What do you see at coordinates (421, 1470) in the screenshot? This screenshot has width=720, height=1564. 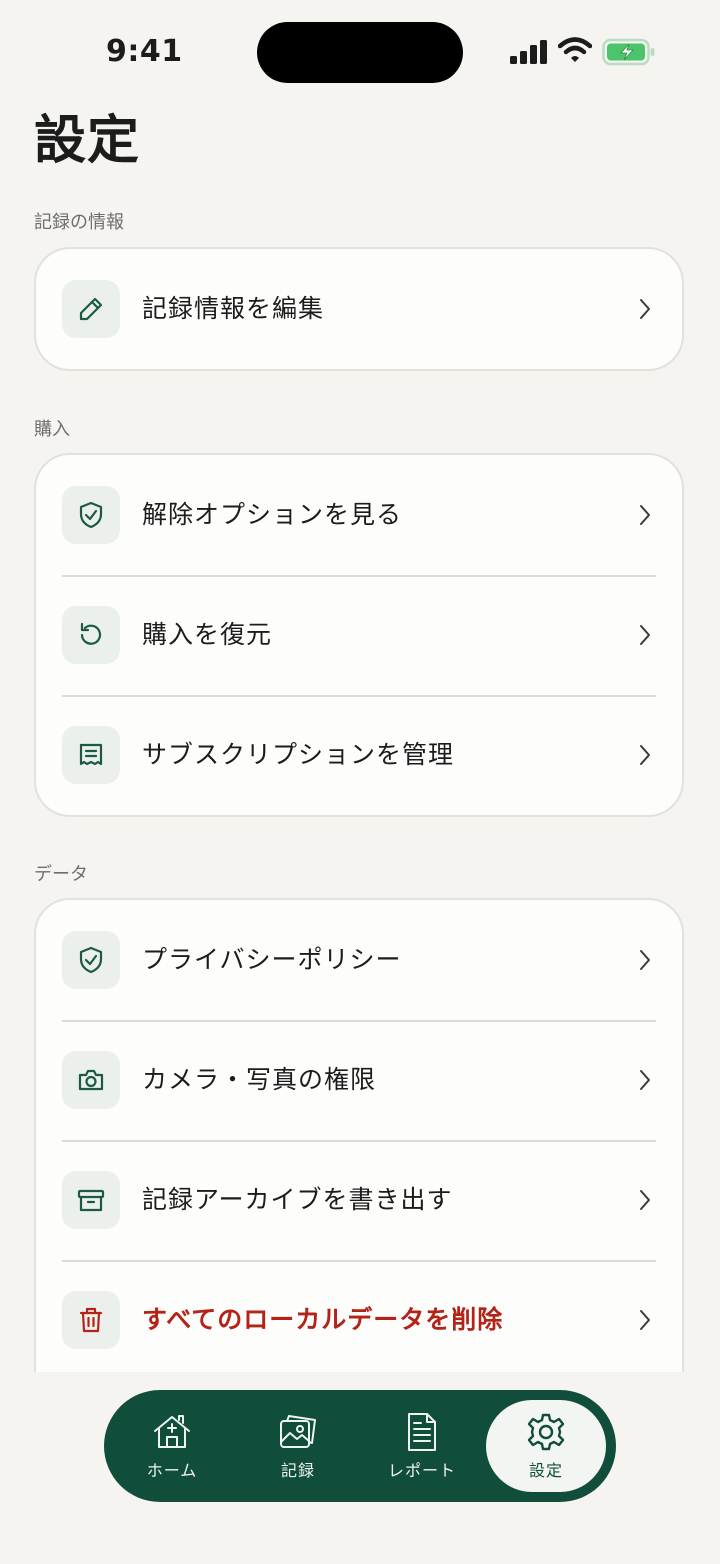 I see `tab-label: レポート` at bounding box center [421, 1470].